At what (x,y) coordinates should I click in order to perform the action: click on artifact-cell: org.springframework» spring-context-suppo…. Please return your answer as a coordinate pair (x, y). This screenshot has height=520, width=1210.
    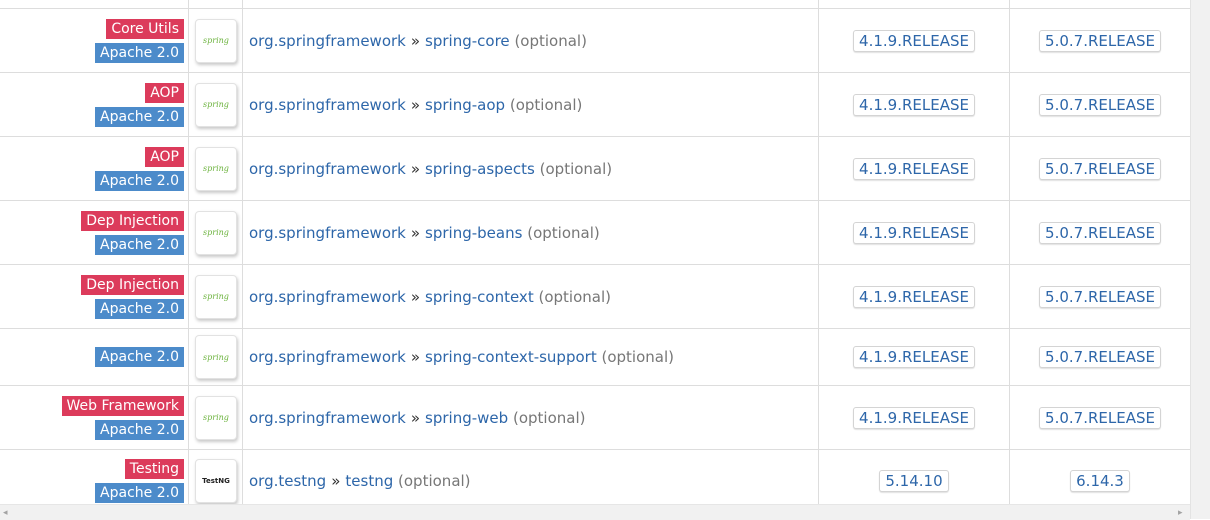
    Looking at the image, I should click on (461, 357).